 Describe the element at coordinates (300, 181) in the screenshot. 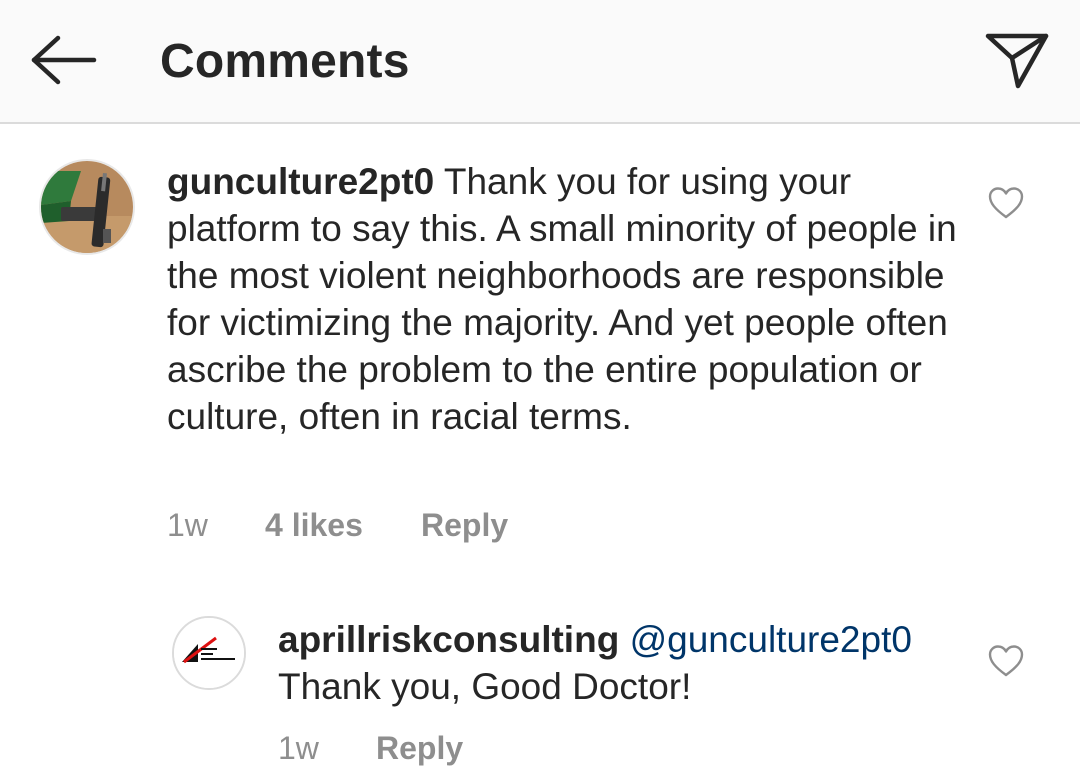

I see `comment-username: gunculture2pt0` at that location.